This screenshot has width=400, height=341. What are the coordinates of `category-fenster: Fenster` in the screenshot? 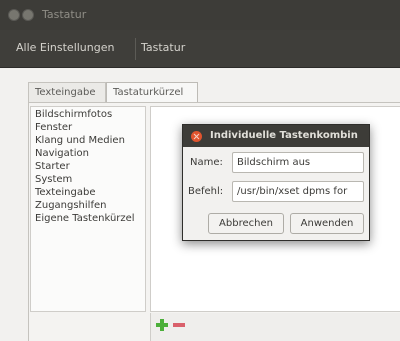 It's located at (53, 127).